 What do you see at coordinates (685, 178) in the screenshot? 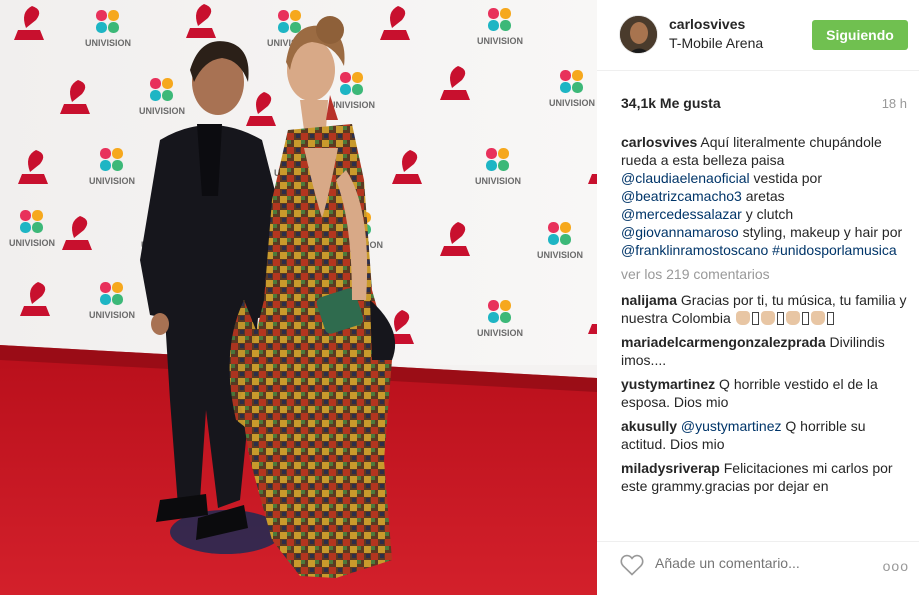
I see `mention-link: @claudiaelenaoficial` at bounding box center [685, 178].